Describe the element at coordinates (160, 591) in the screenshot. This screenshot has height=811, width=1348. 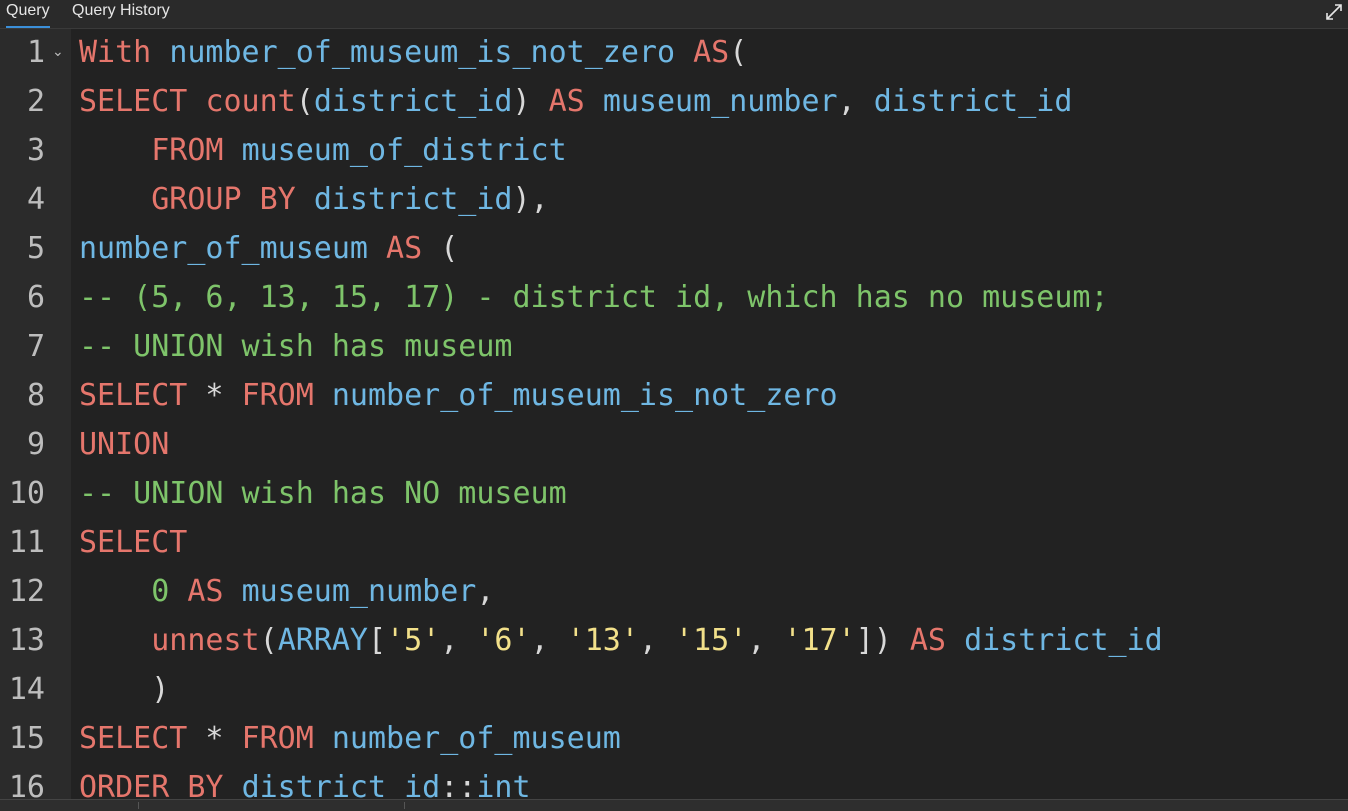
I see `code-token: 0` at that location.